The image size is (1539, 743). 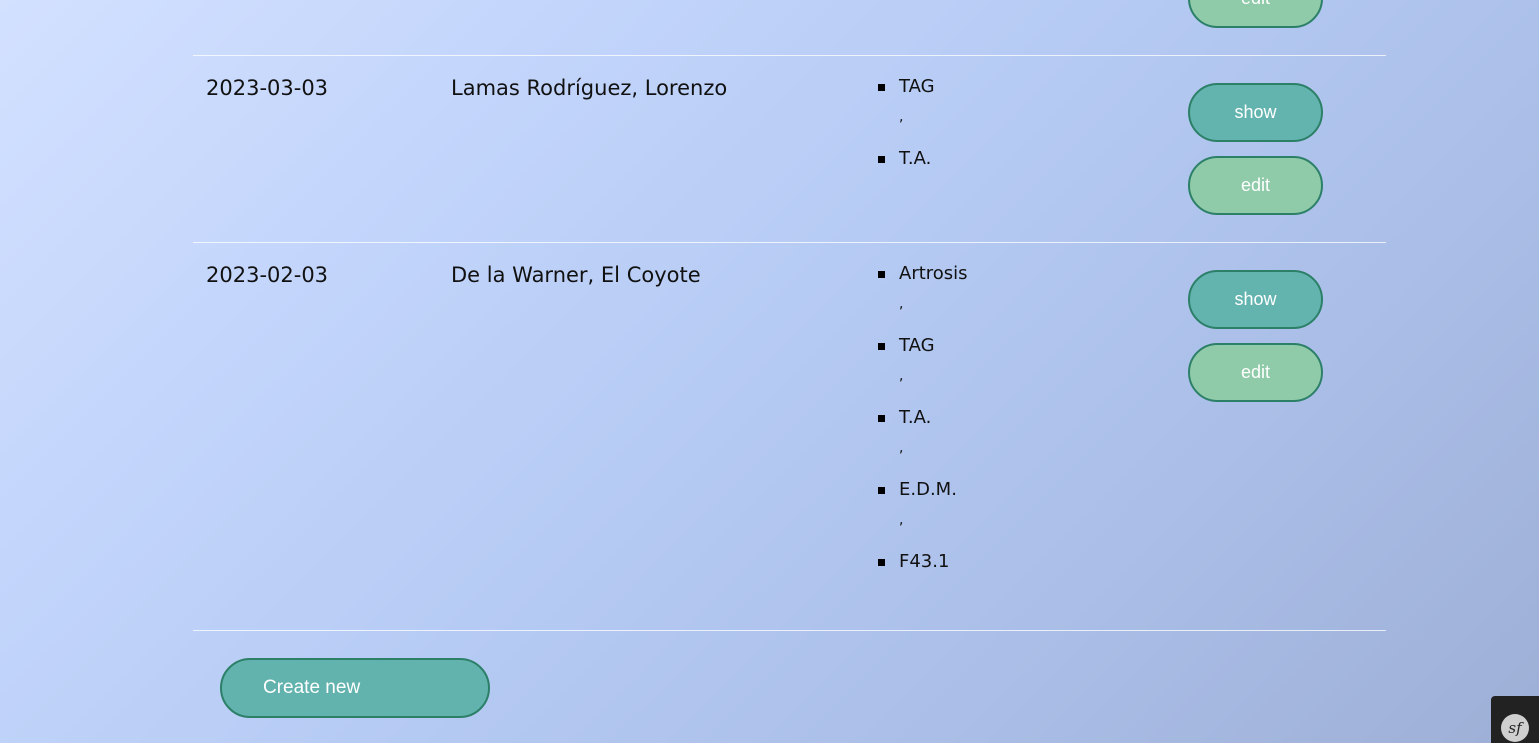 I want to click on edit-button-row-2: edit, so click(x=1255, y=372).